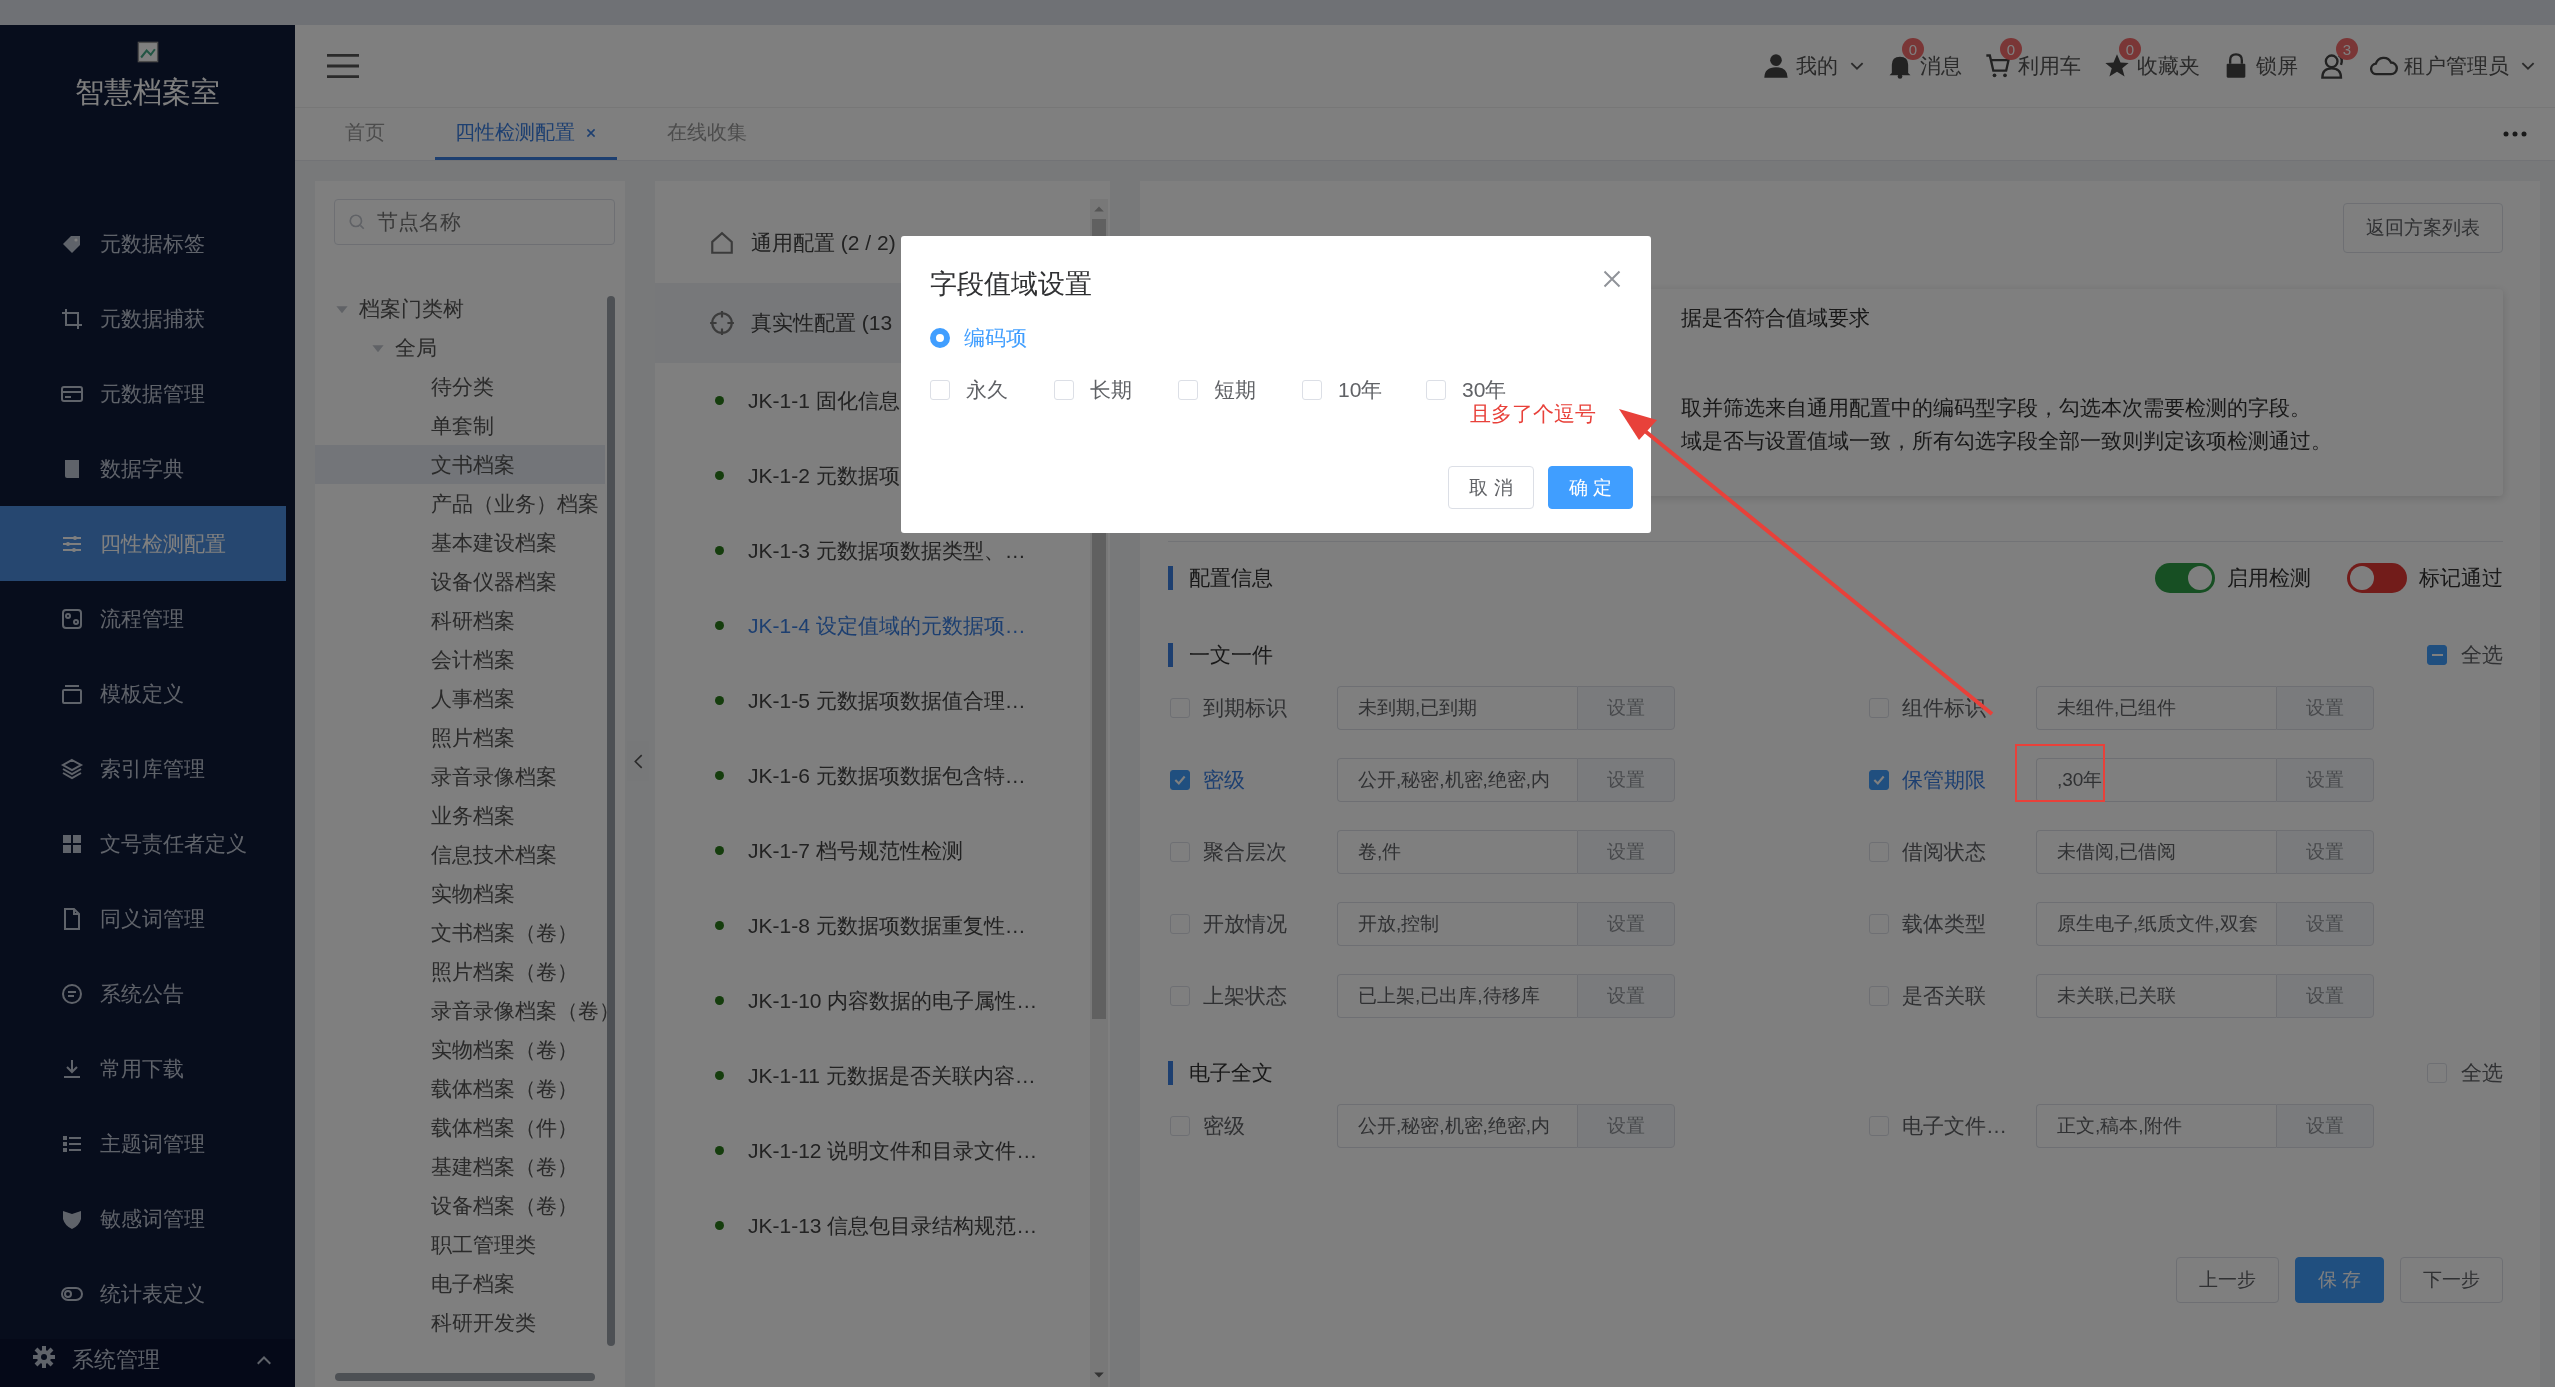 The height and width of the screenshot is (1387, 2555). What do you see at coordinates (2515, 134) in the screenshot?
I see `more-icon` at bounding box center [2515, 134].